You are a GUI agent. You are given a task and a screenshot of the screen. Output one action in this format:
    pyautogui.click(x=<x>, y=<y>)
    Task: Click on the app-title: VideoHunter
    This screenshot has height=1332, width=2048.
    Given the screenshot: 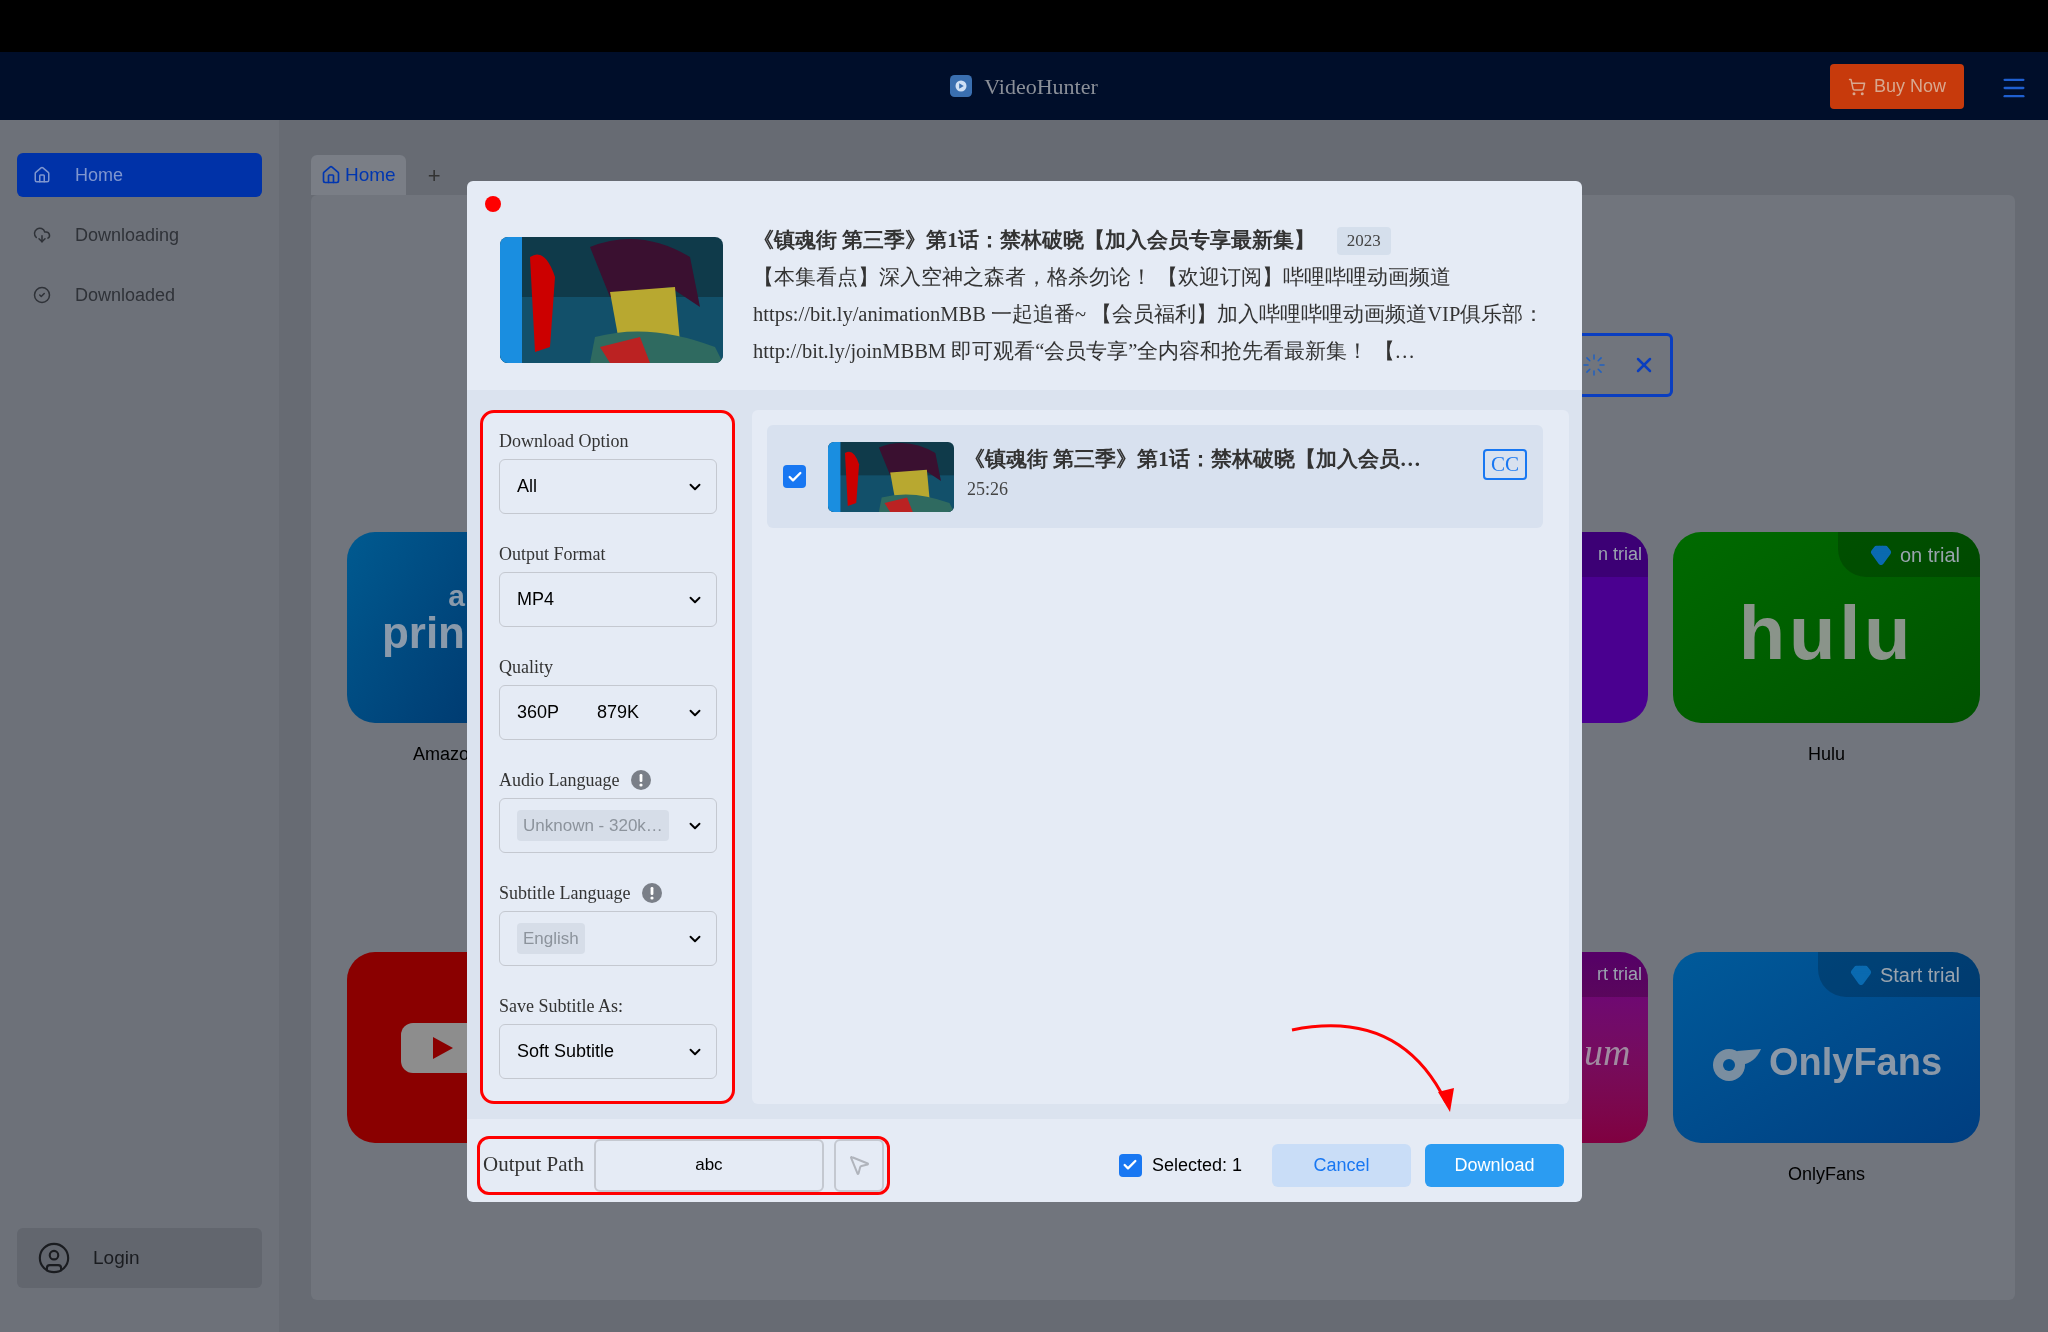 What is the action you would take?
    pyautogui.click(x=1041, y=86)
    